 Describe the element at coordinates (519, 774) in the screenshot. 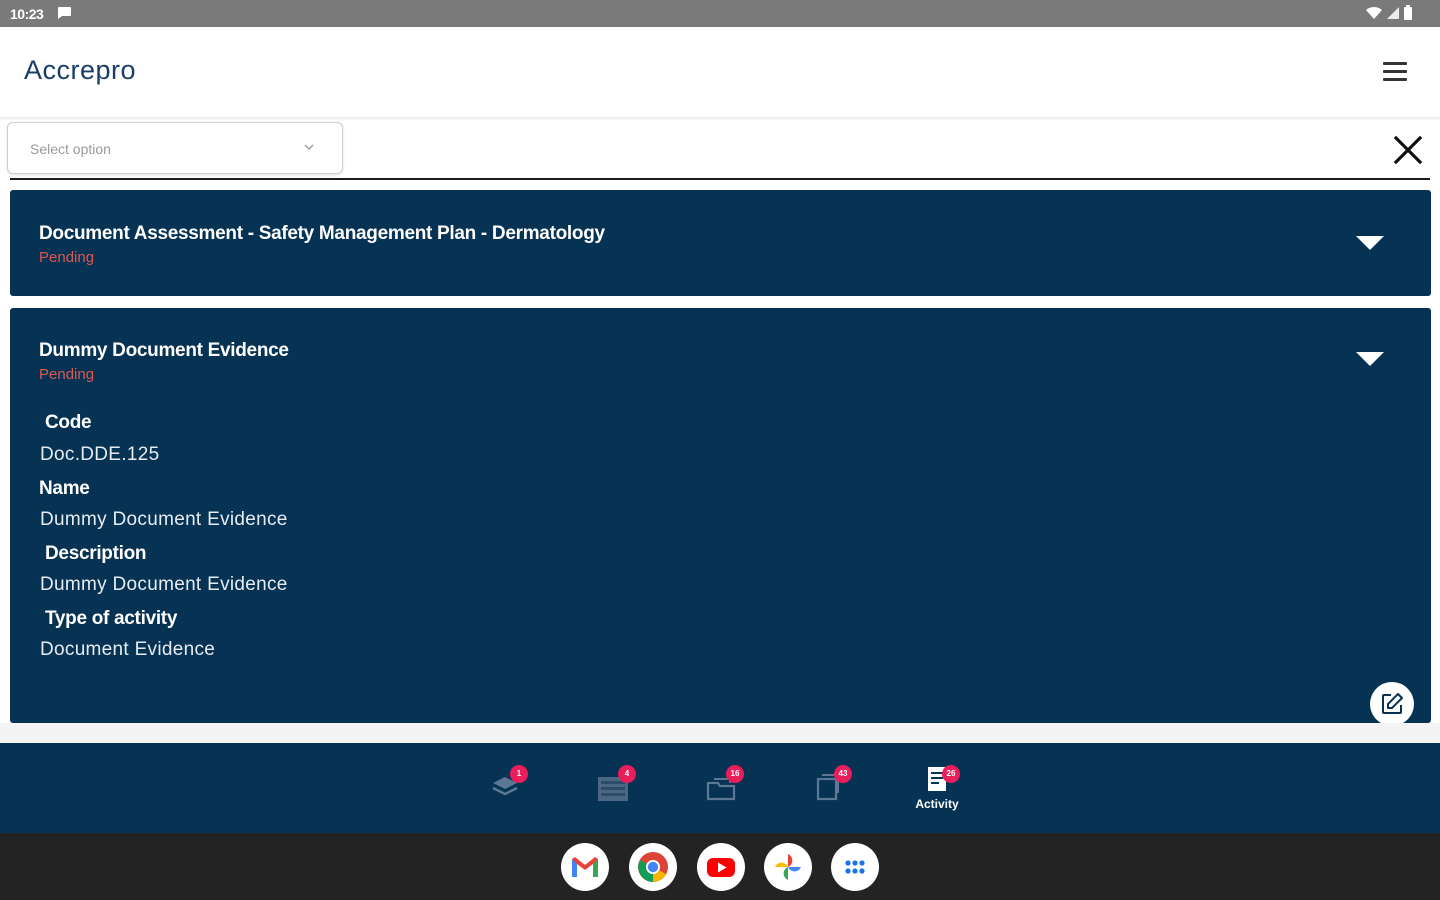

I see `nav-badge: 1` at that location.